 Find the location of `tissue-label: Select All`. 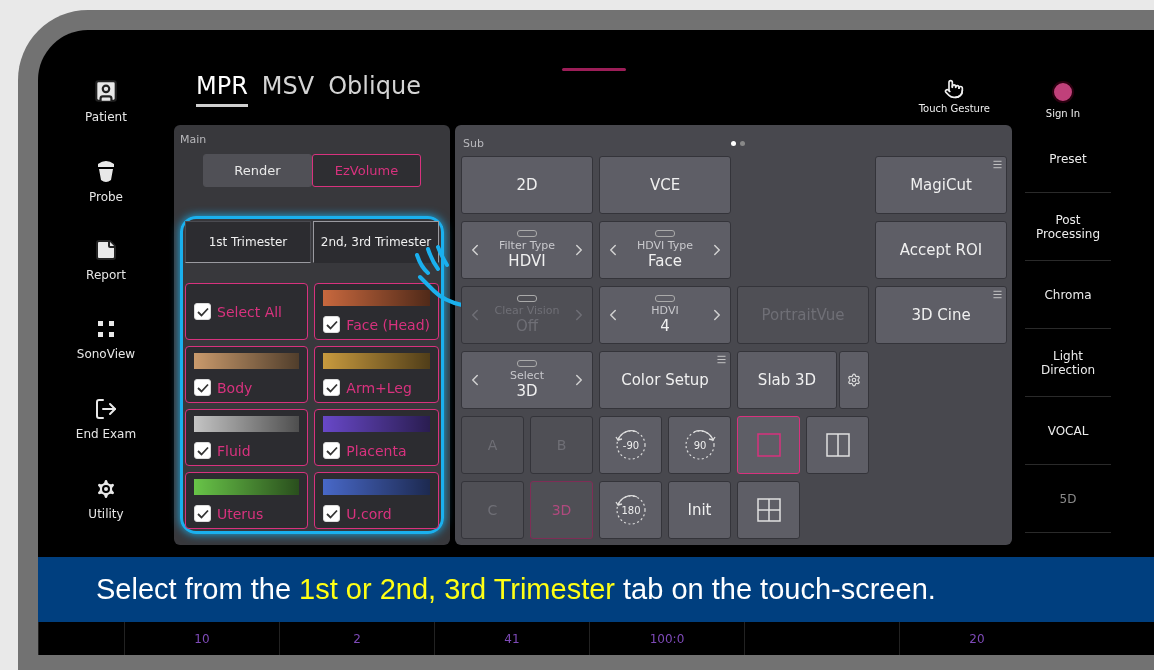

tissue-label: Select All is located at coordinates (249, 311).